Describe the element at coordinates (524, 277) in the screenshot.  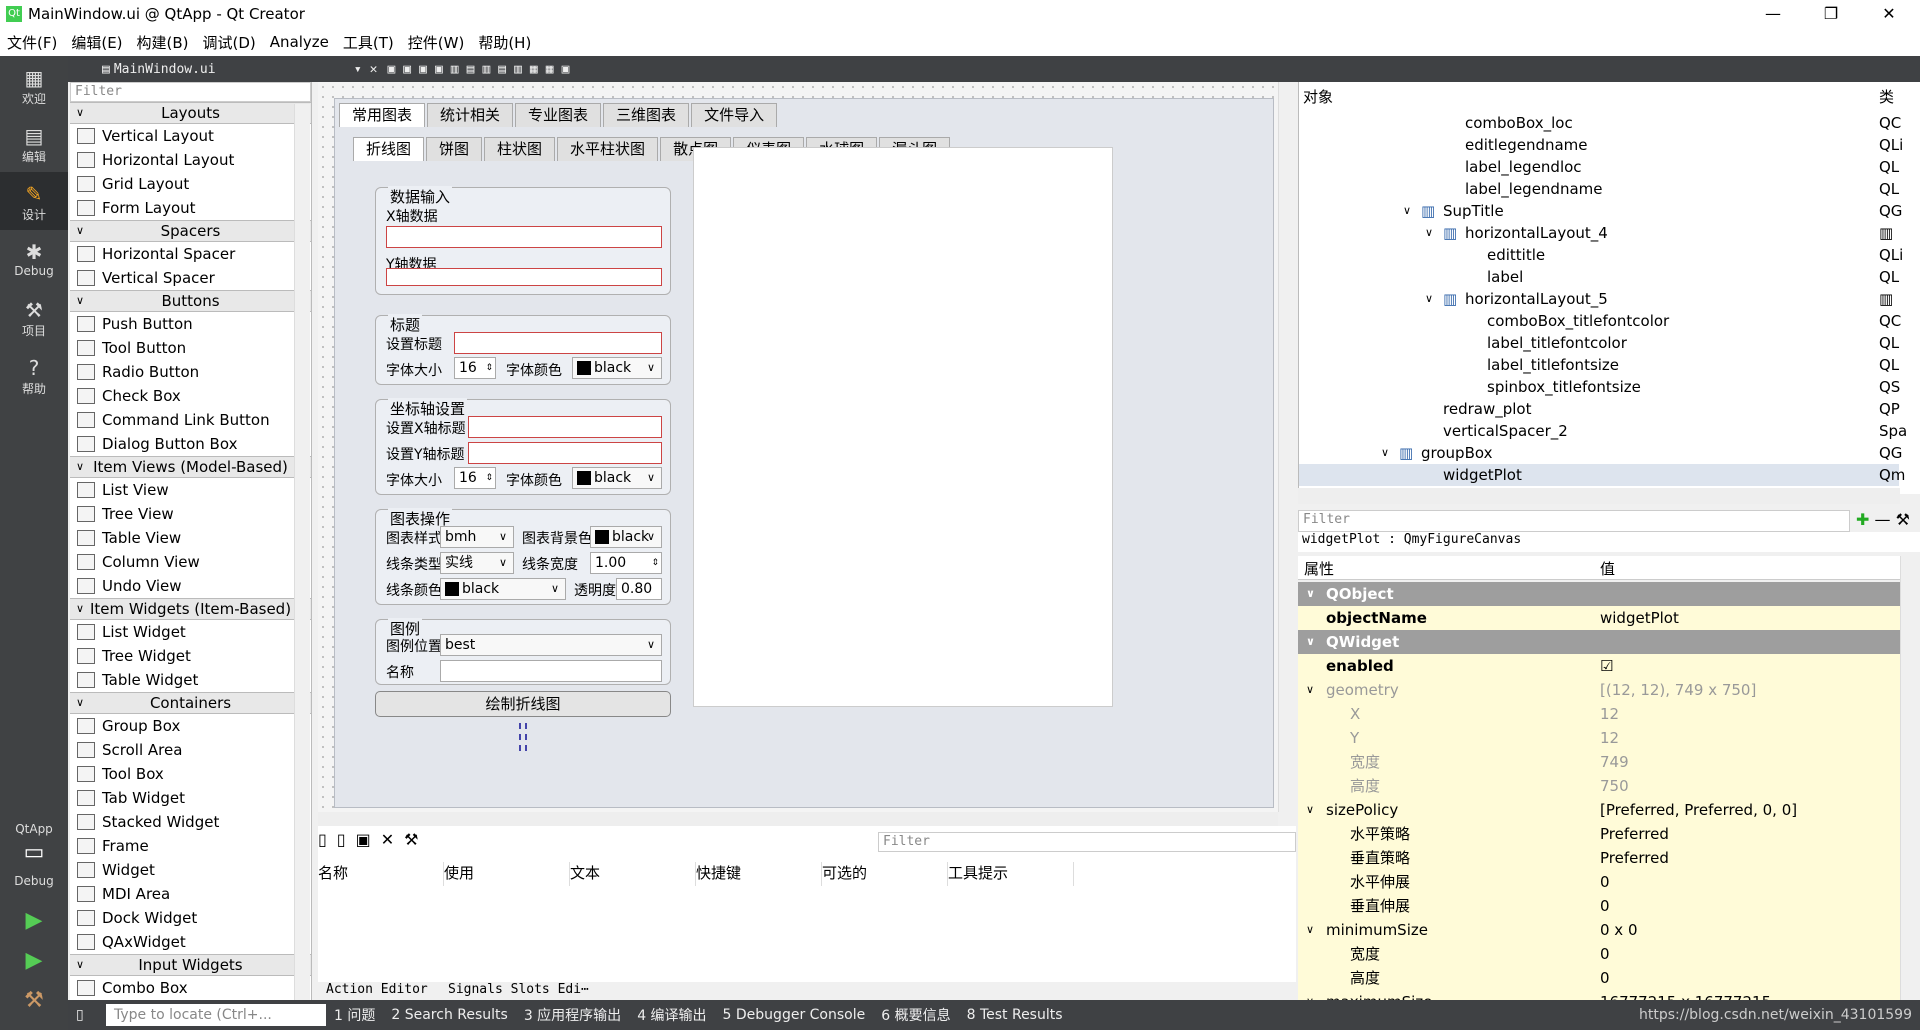
I see `y-data-input` at that location.